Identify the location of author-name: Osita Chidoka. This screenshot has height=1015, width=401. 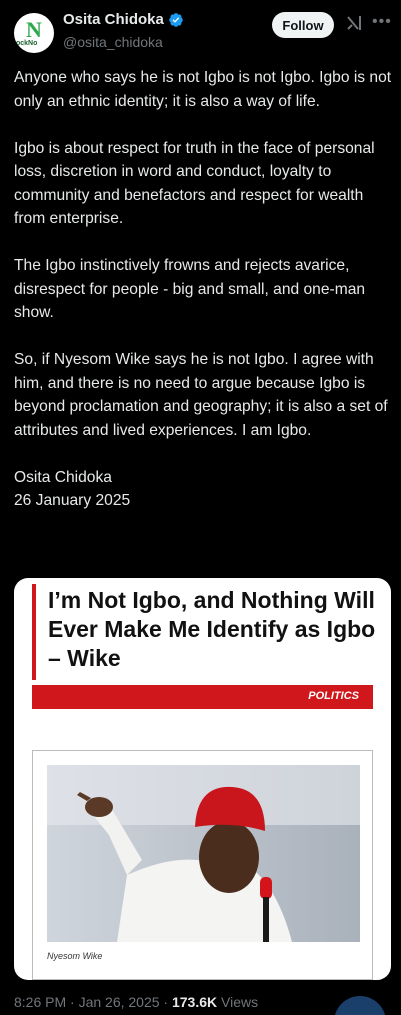
(113, 19).